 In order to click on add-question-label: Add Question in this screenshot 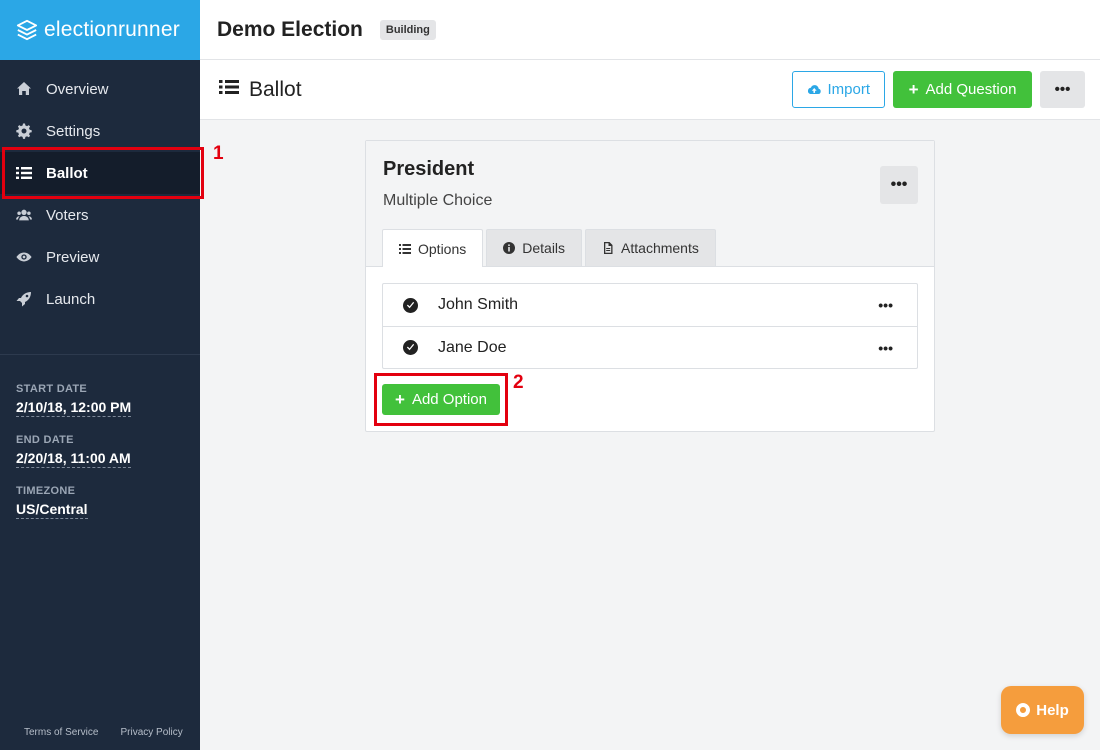, I will do `click(971, 89)`.